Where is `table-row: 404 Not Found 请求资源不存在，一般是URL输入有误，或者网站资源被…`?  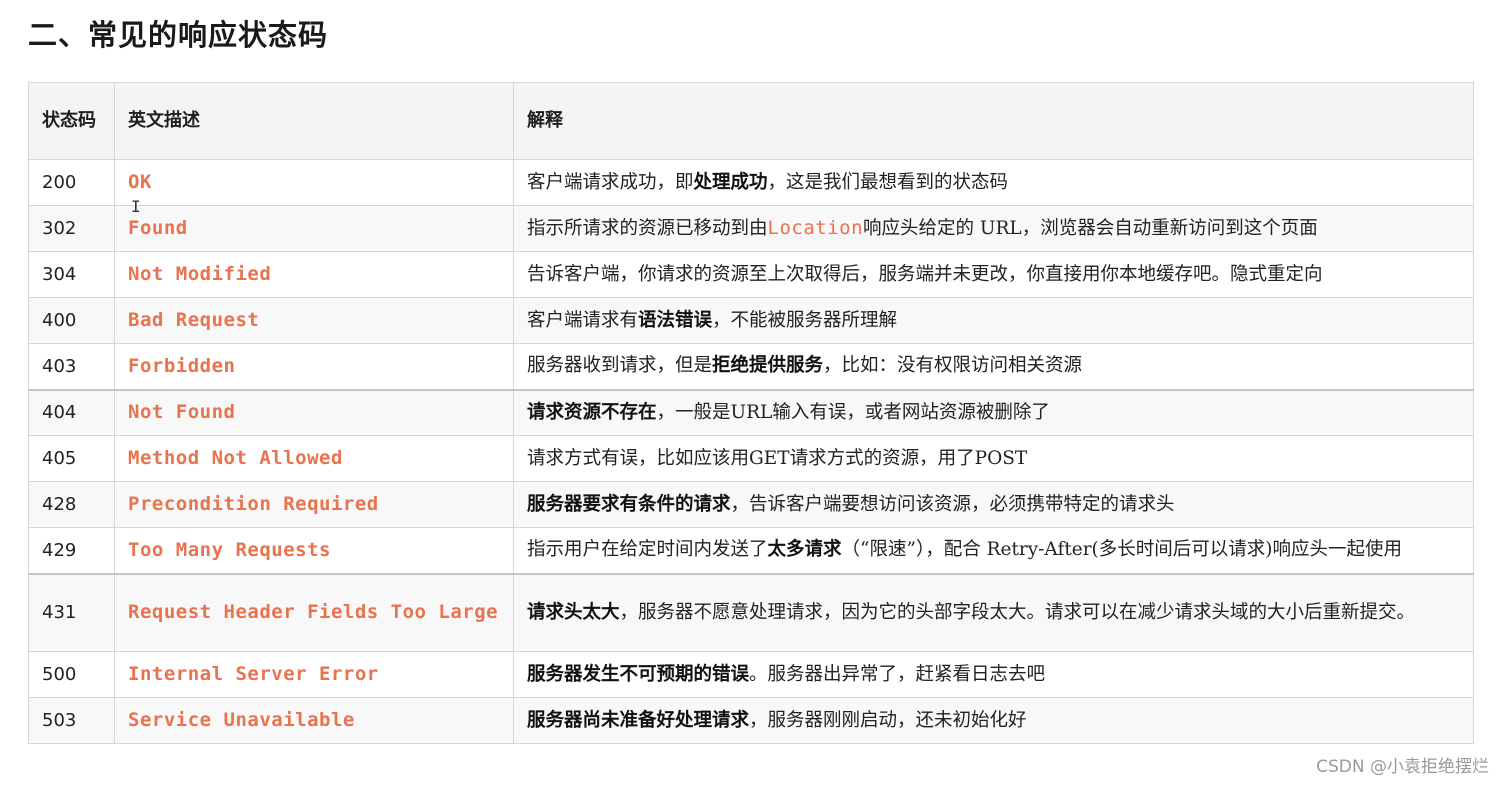 table-row: 404 Not Found 请求资源不存在，一般是URL输入有误，或者网站资源被… is located at coordinates (751, 412).